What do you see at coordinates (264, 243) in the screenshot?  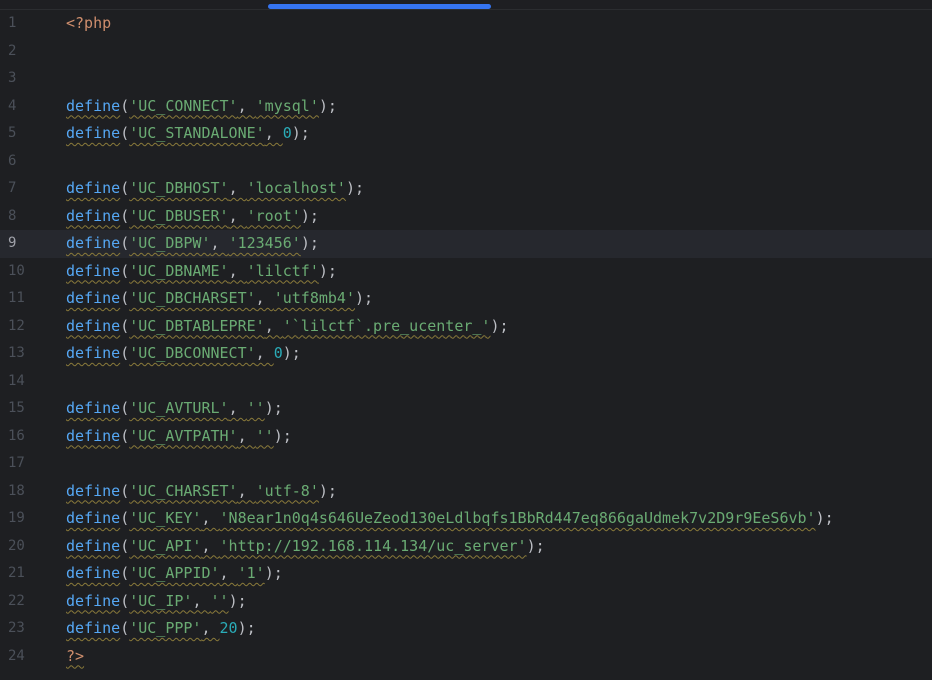 I see `string-literal: '123456'` at bounding box center [264, 243].